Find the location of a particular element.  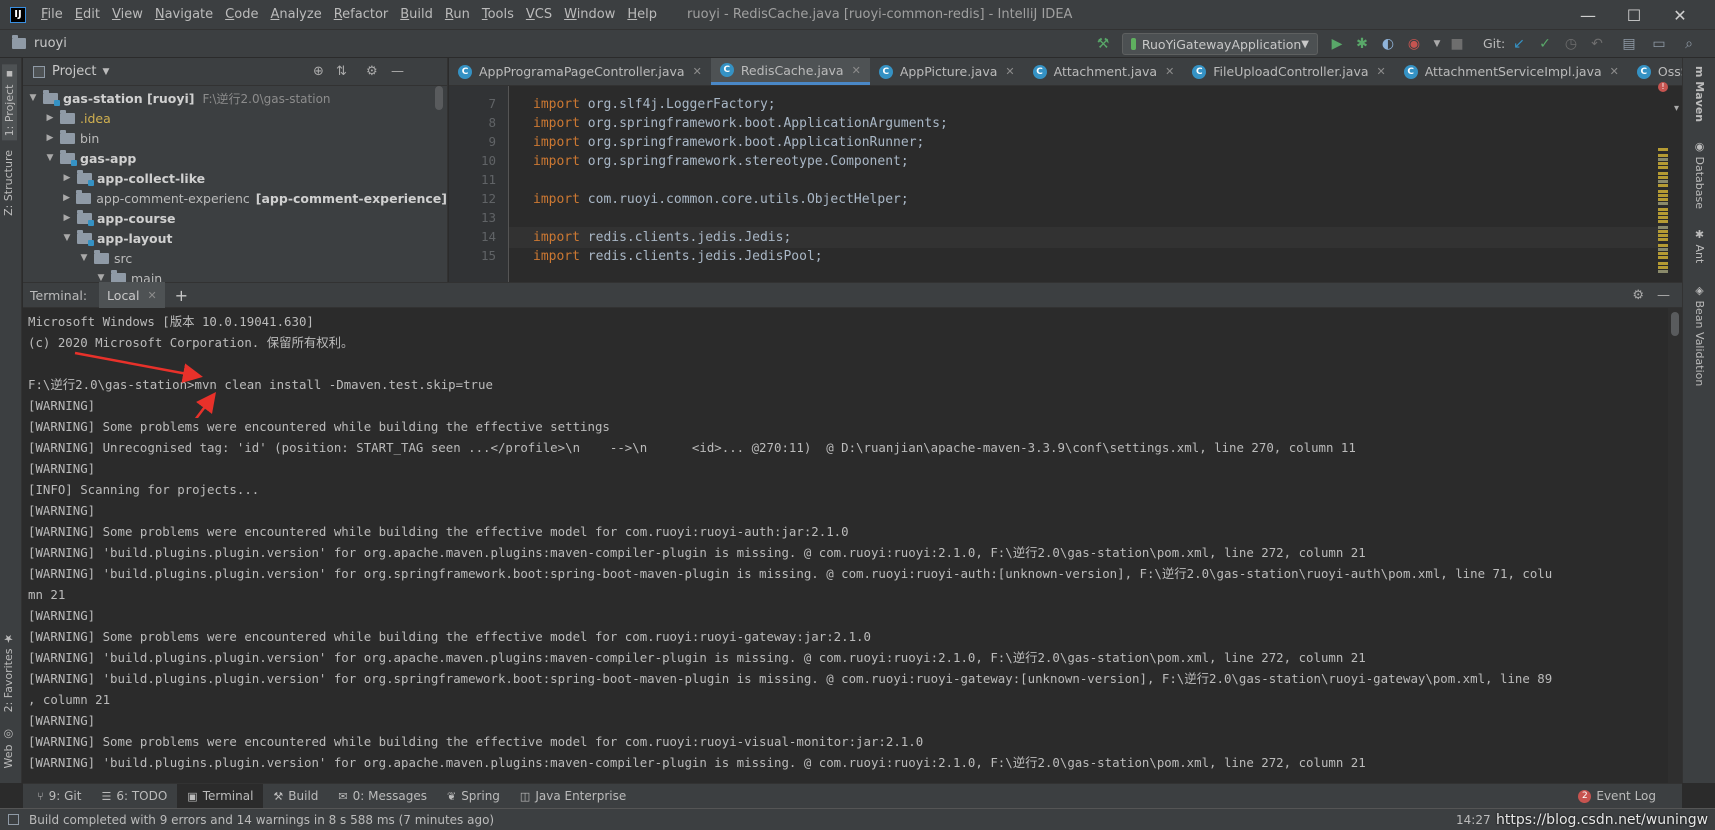

menu-item-build: Build is located at coordinates (416, 14).